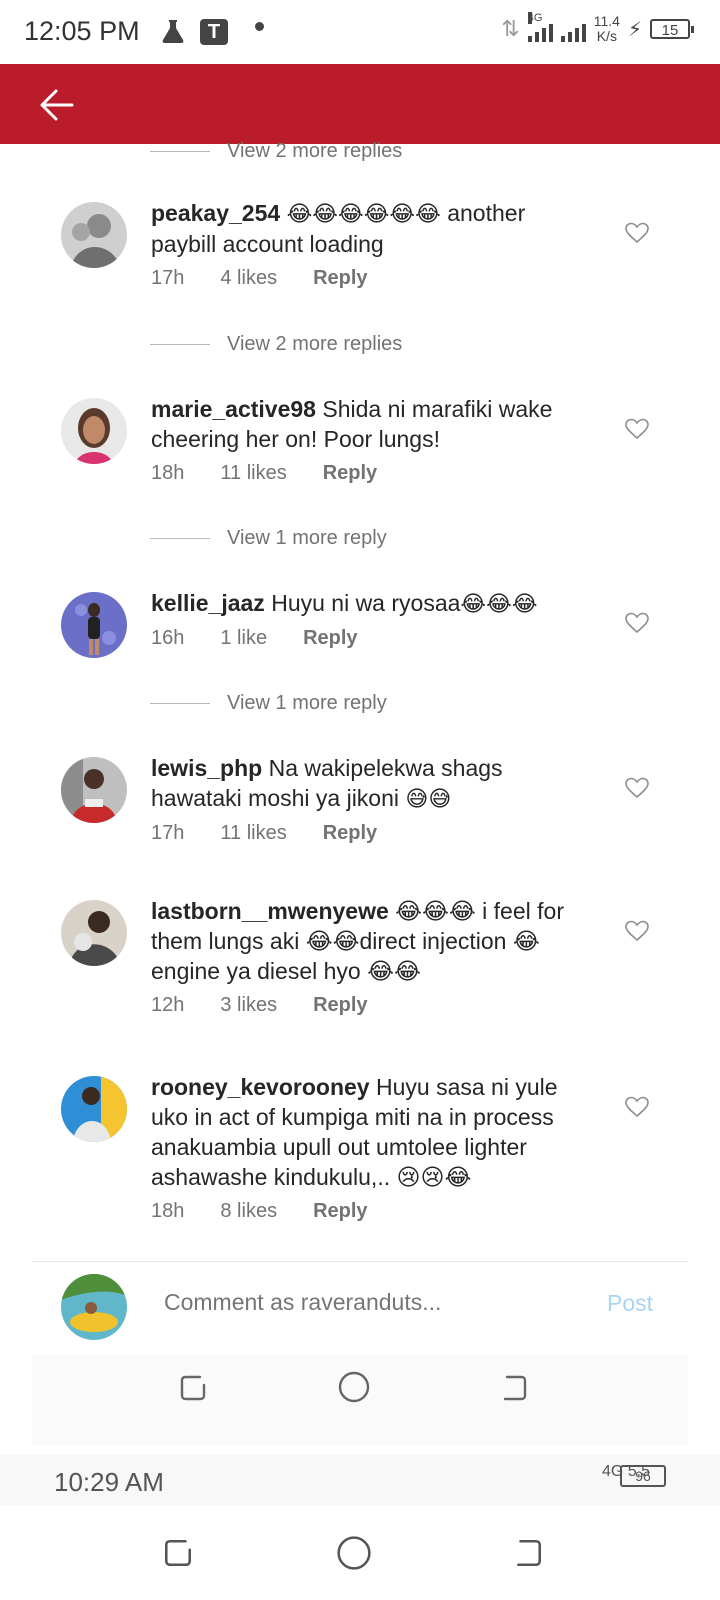 The height and width of the screenshot is (1600, 720). Describe the element at coordinates (373, 278) in the screenshot. I see `comment-meta: 17h 4 likes Reply` at that location.